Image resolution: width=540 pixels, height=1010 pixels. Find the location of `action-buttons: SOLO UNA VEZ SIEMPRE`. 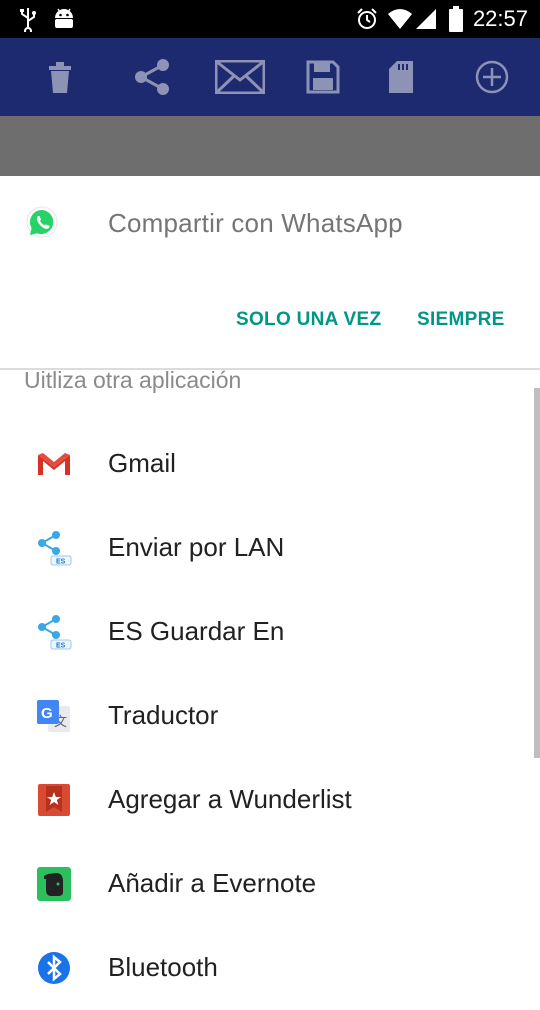

action-buttons: SOLO UNA VEZ SIEMPRE is located at coordinates (270, 321).